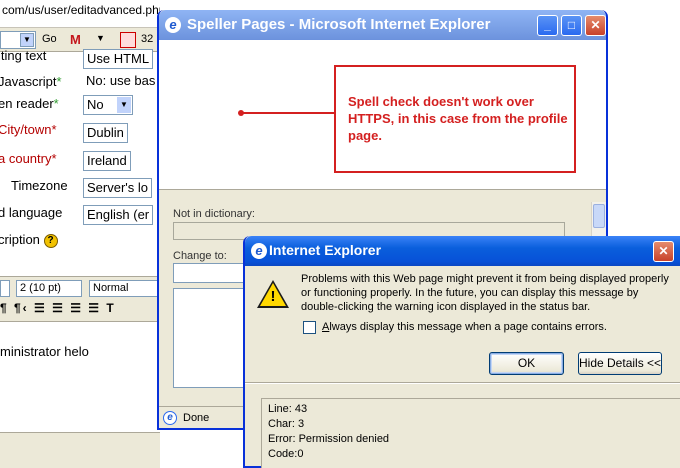 The width and height of the screenshot is (680, 468). I want to click on annotation-connector, so click(287, 113).